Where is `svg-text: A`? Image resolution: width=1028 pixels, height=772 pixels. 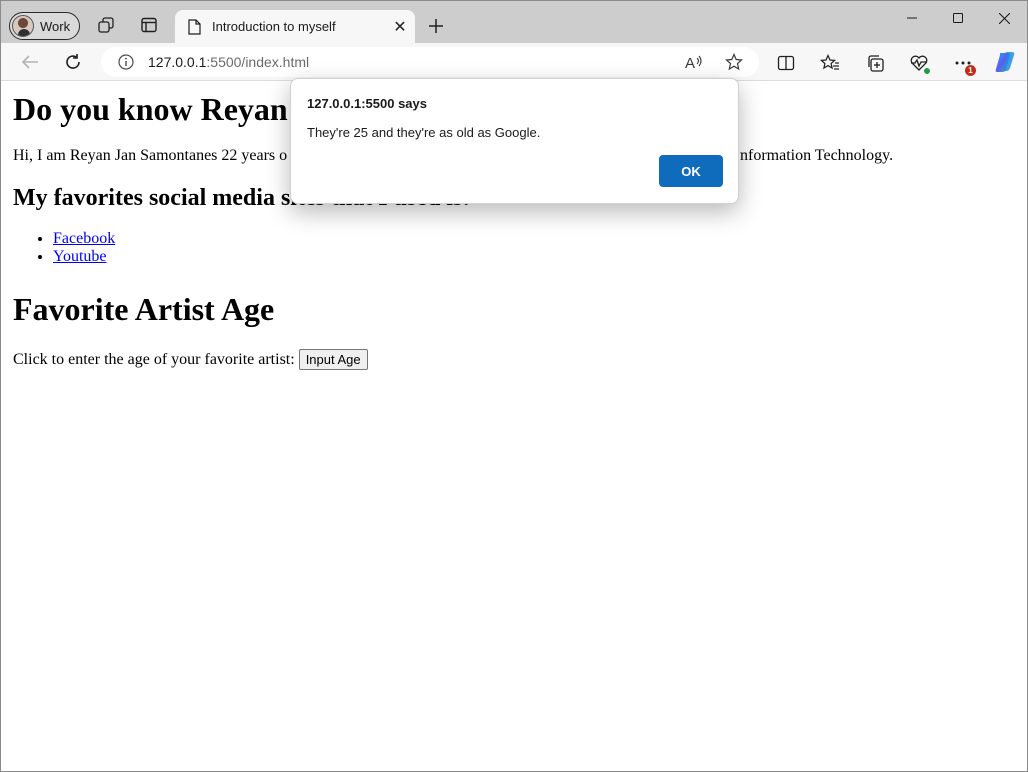 svg-text: A is located at coordinates (690, 63).